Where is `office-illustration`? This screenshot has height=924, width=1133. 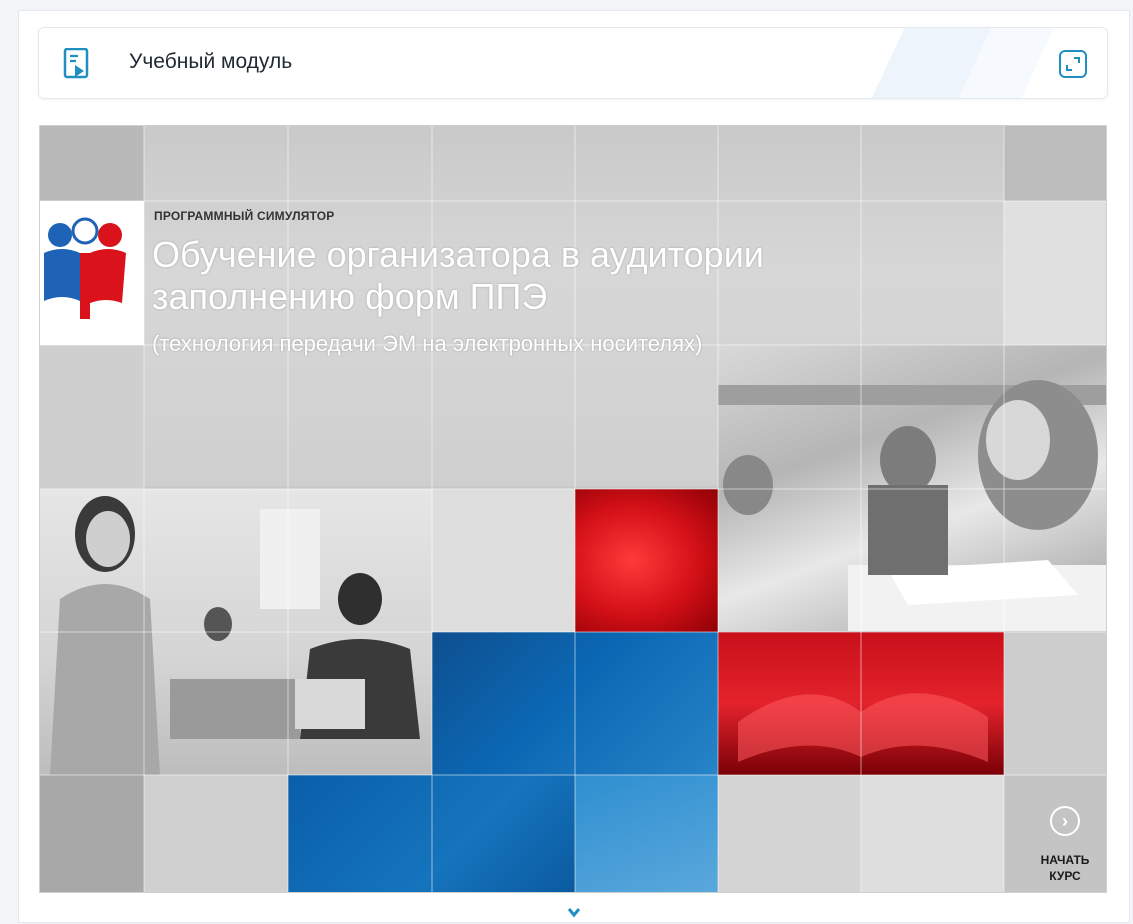
office-illustration is located at coordinates (235, 635).